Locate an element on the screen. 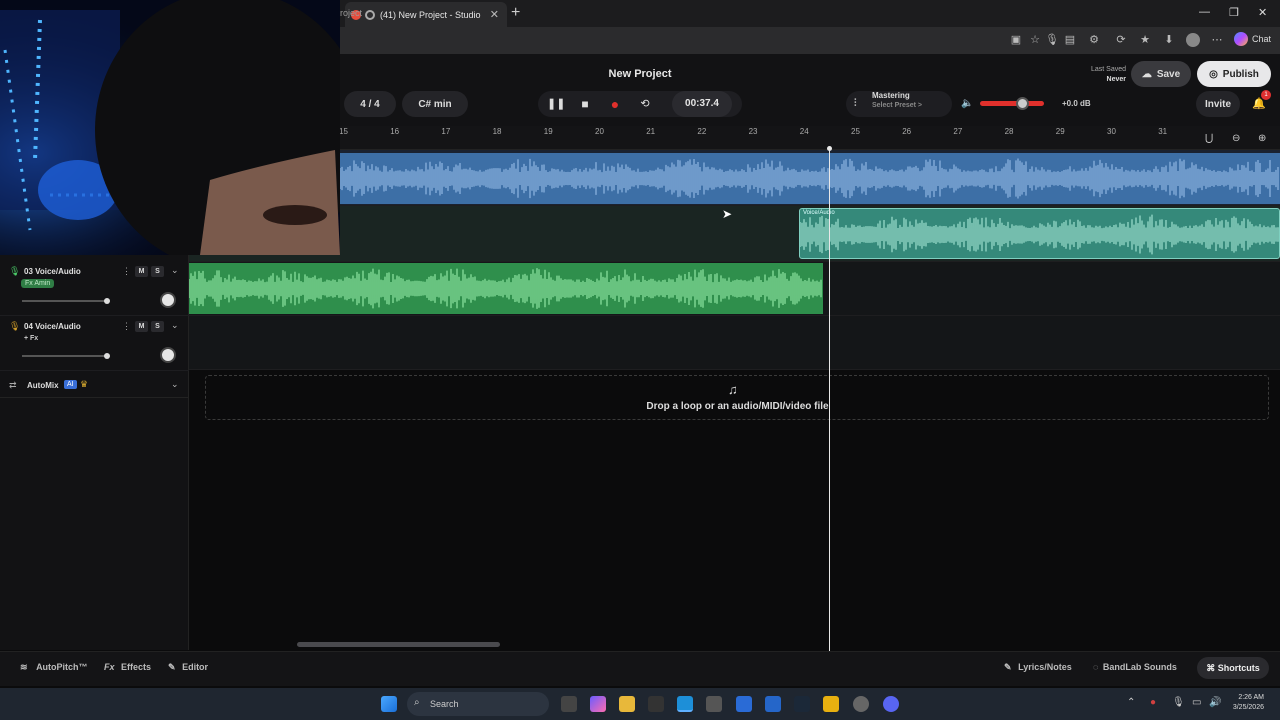 The height and width of the screenshot is (720, 1280). stop-icon: ■ is located at coordinates (585, 104).